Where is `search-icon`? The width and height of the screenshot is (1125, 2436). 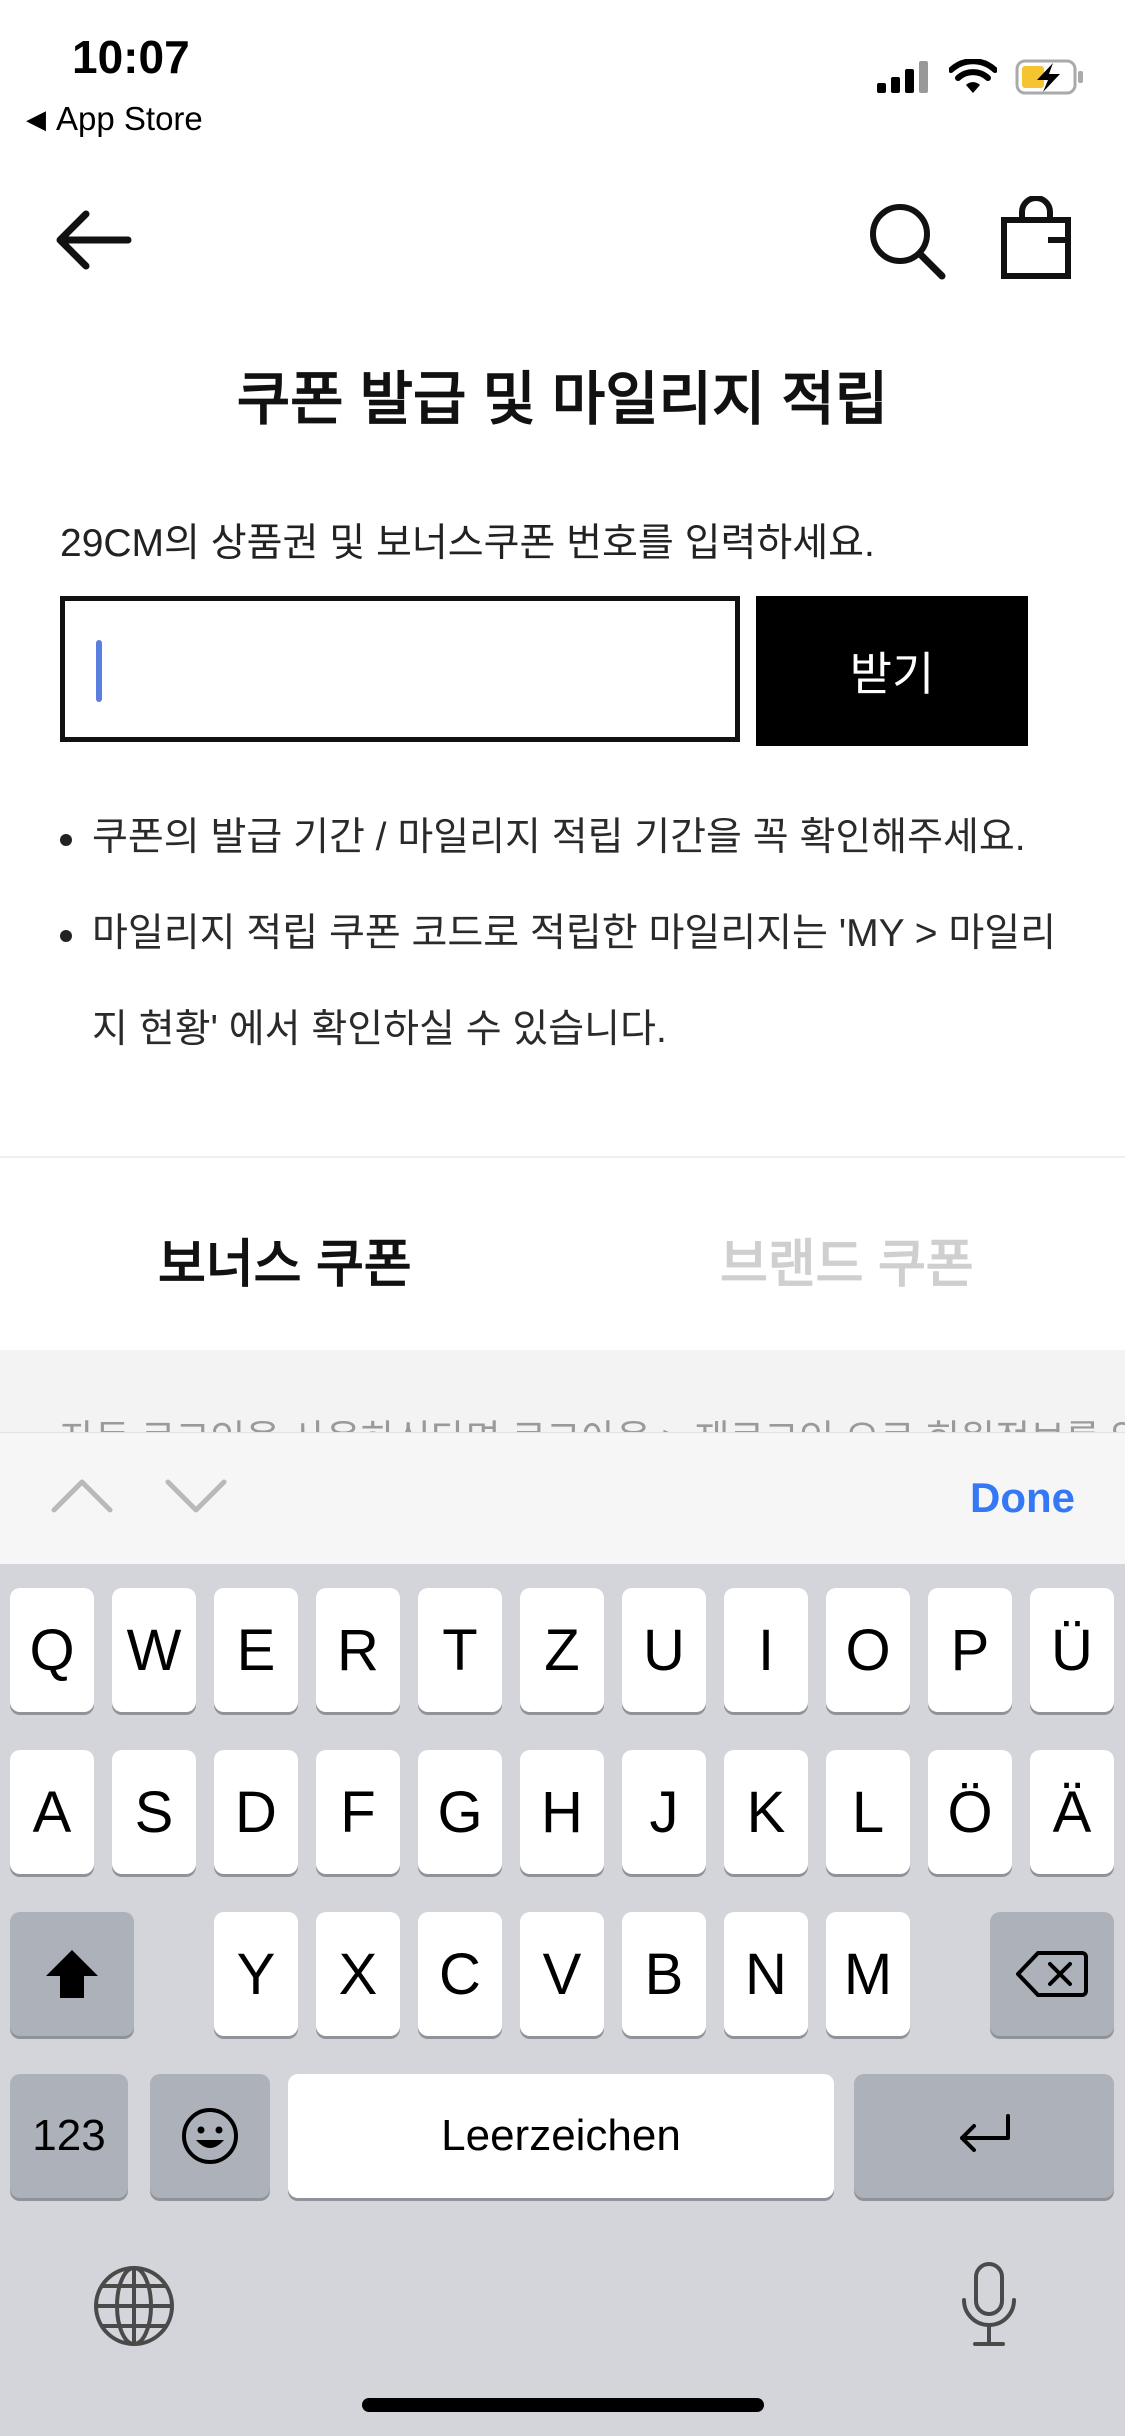 search-icon is located at coordinates (906, 240).